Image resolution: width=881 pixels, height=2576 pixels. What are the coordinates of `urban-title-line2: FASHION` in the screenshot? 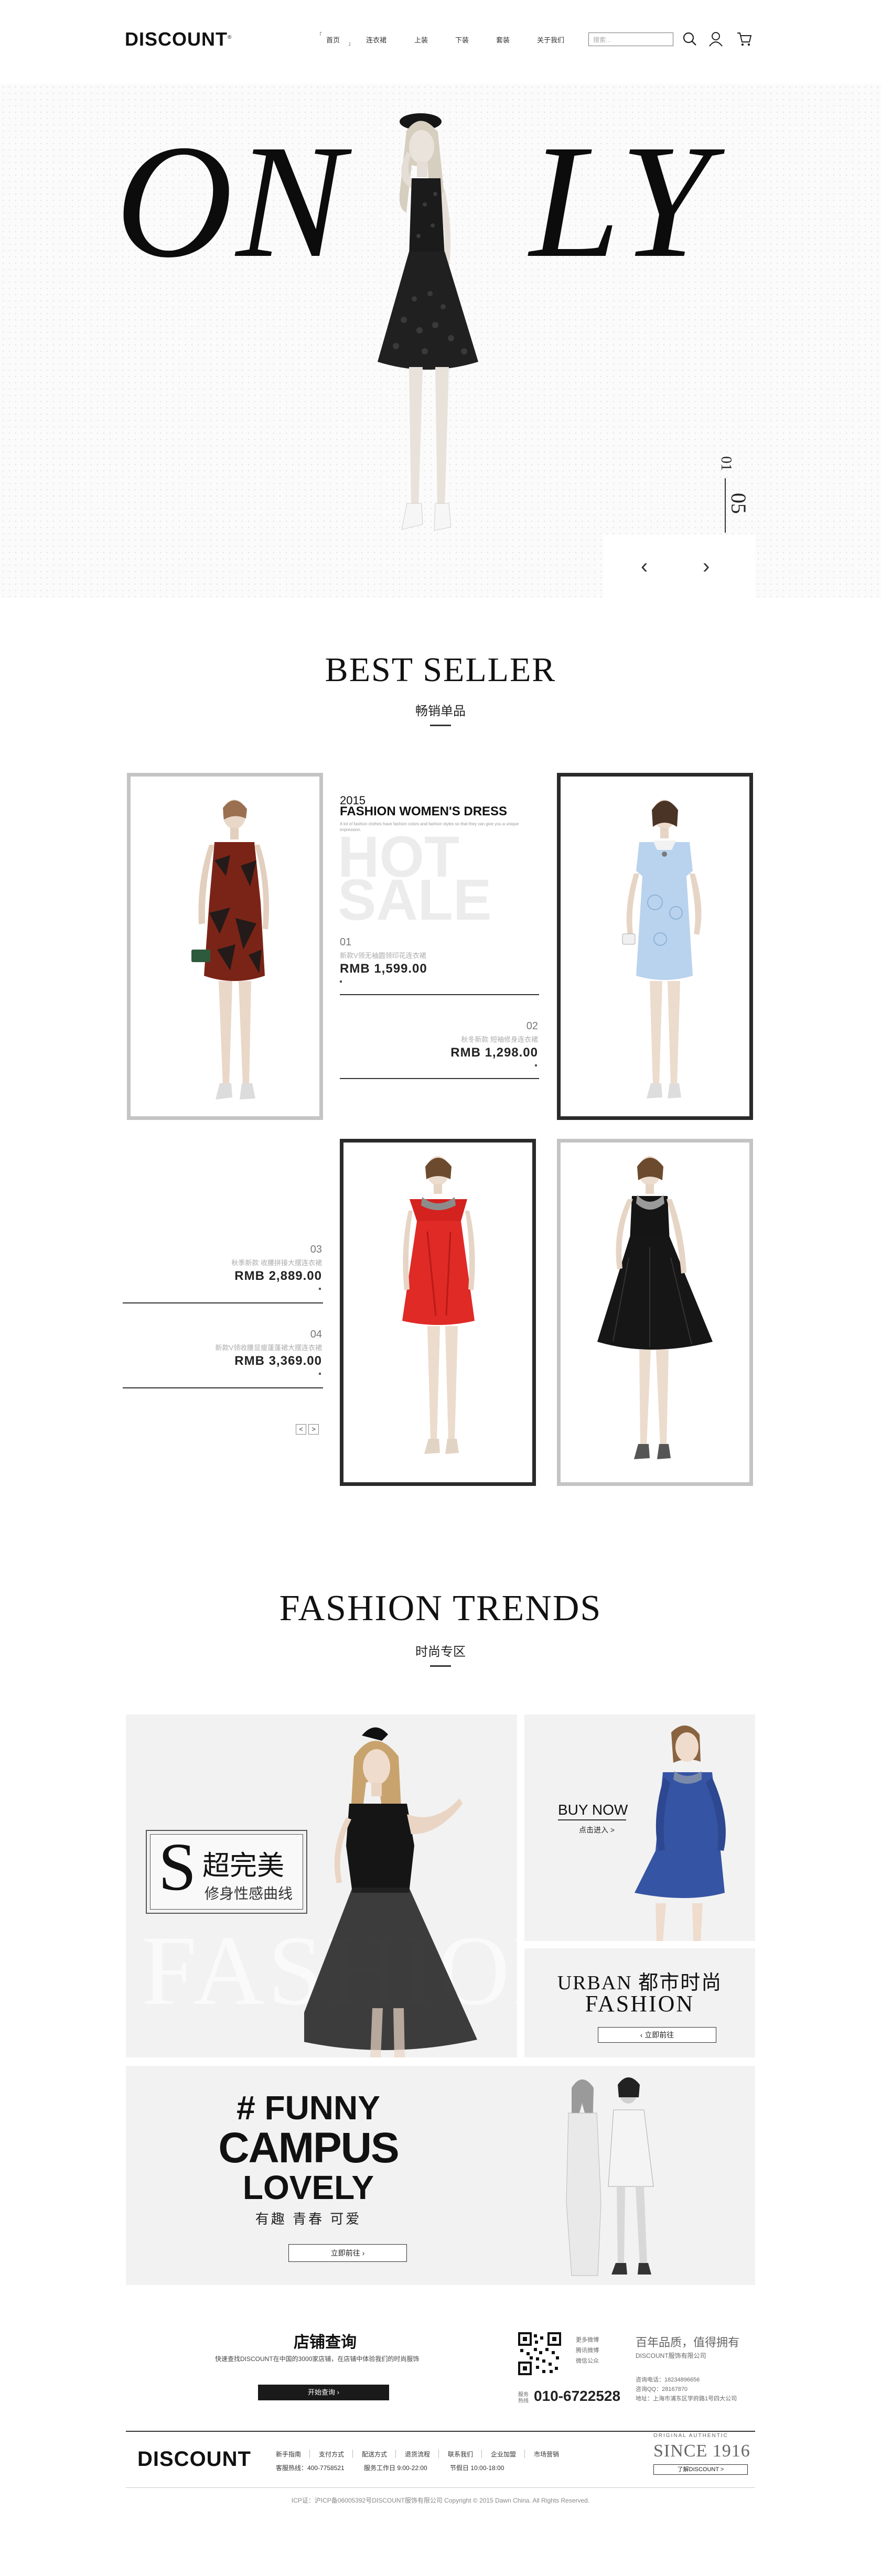 It's located at (640, 2004).